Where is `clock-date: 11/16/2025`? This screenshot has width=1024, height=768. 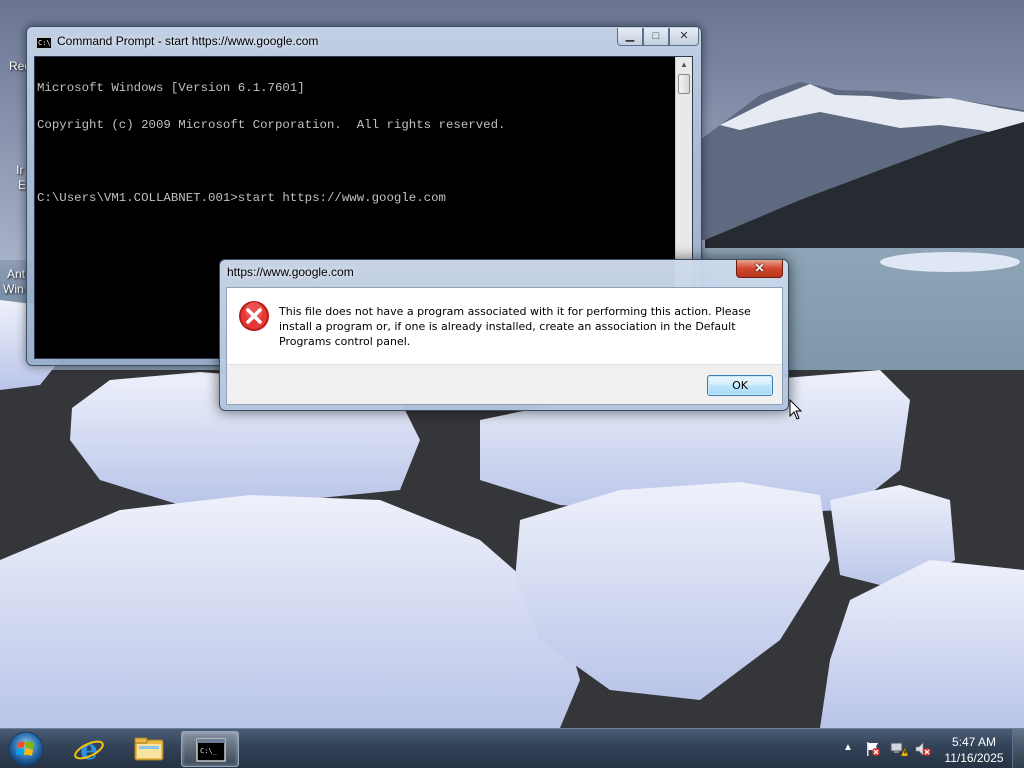
clock-date: 11/16/2025 is located at coordinates (974, 758).